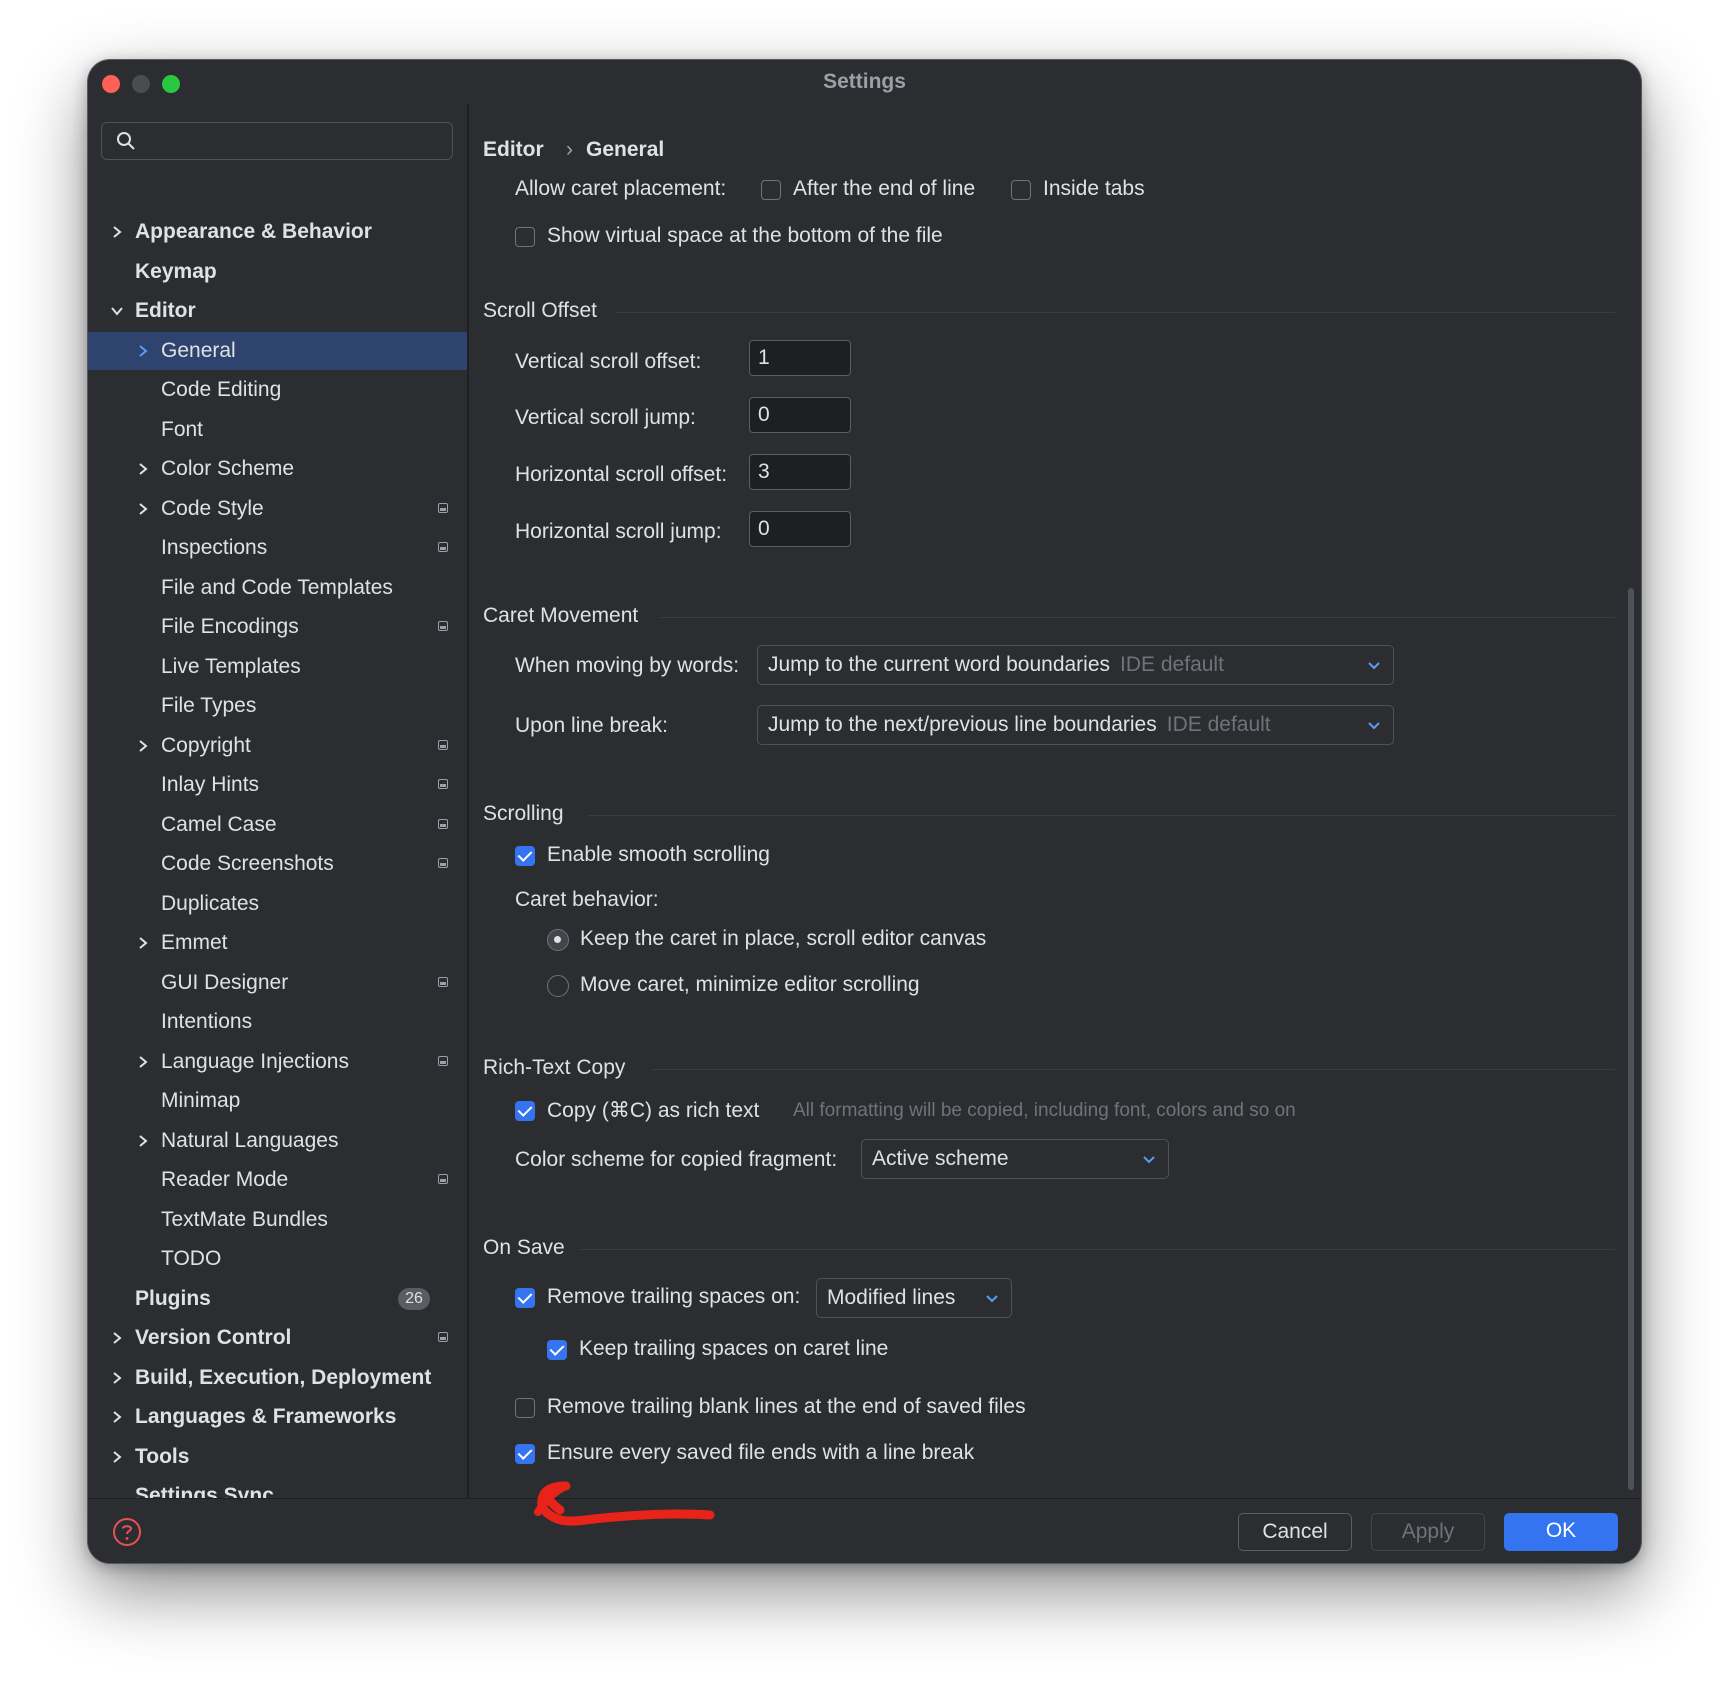  Describe the element at coordinates (277, 548) in the screenshot. I see `sidebar-item: Inspections` at that location.